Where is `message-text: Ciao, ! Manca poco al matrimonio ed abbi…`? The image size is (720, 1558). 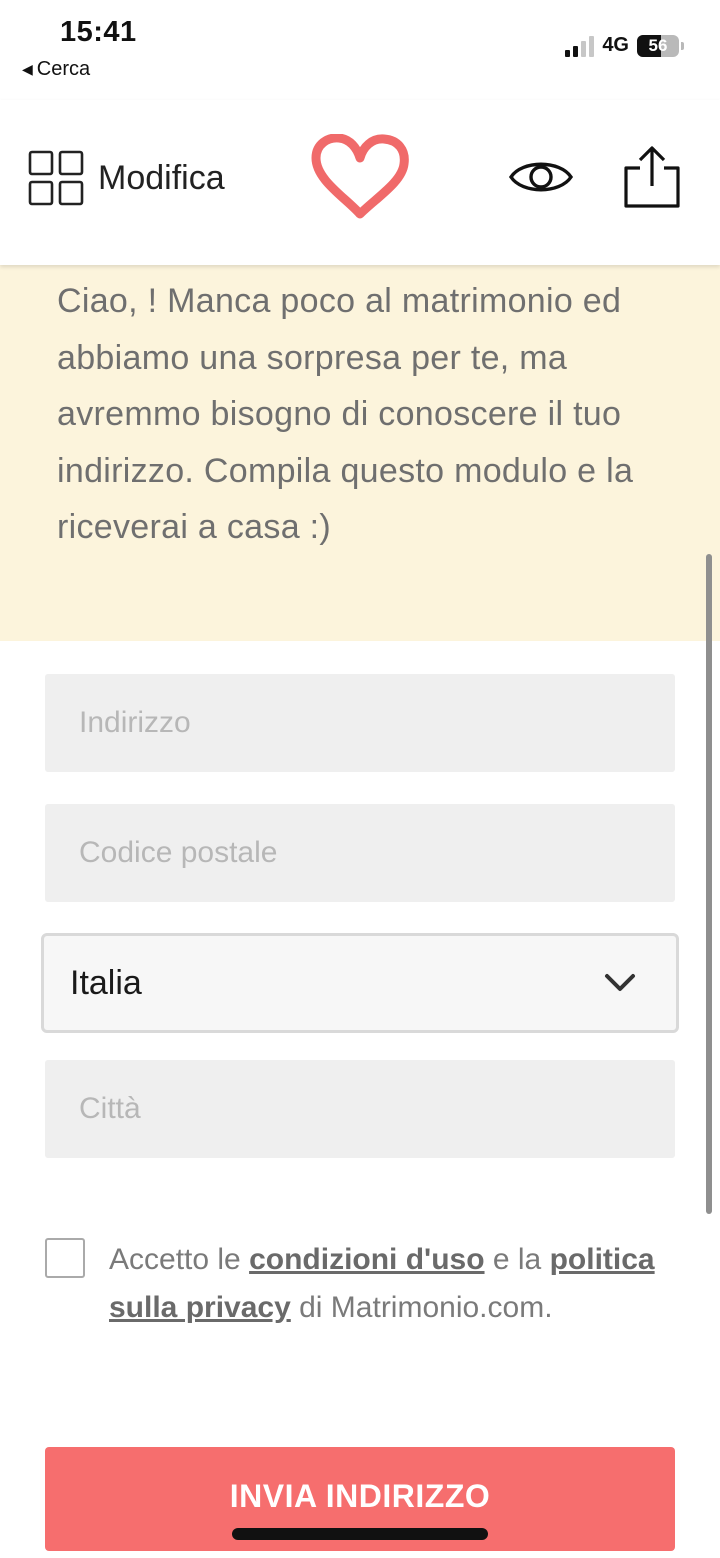
message-text: Ciao, ! Manca poco al matrimonio ed abbi… is located at coordinates (345, 414).